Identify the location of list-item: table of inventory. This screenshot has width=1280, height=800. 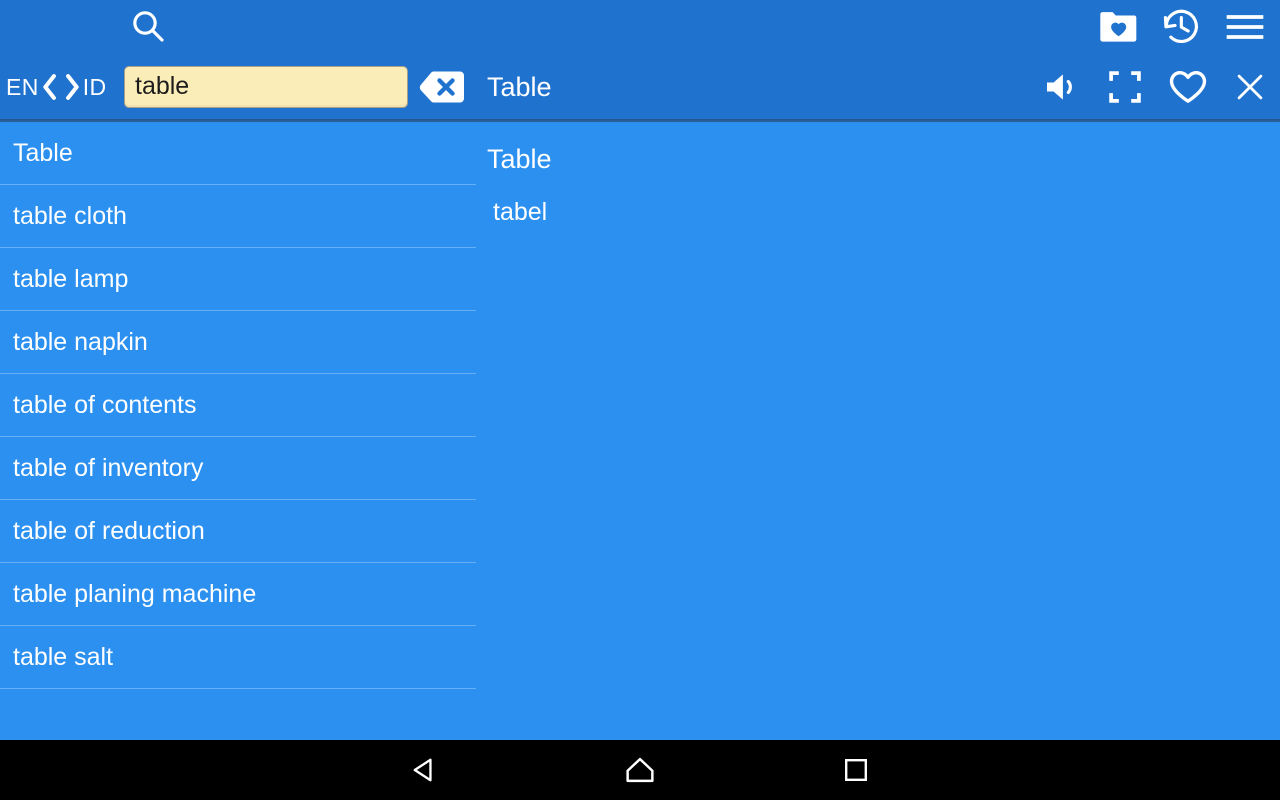
(238, 468).